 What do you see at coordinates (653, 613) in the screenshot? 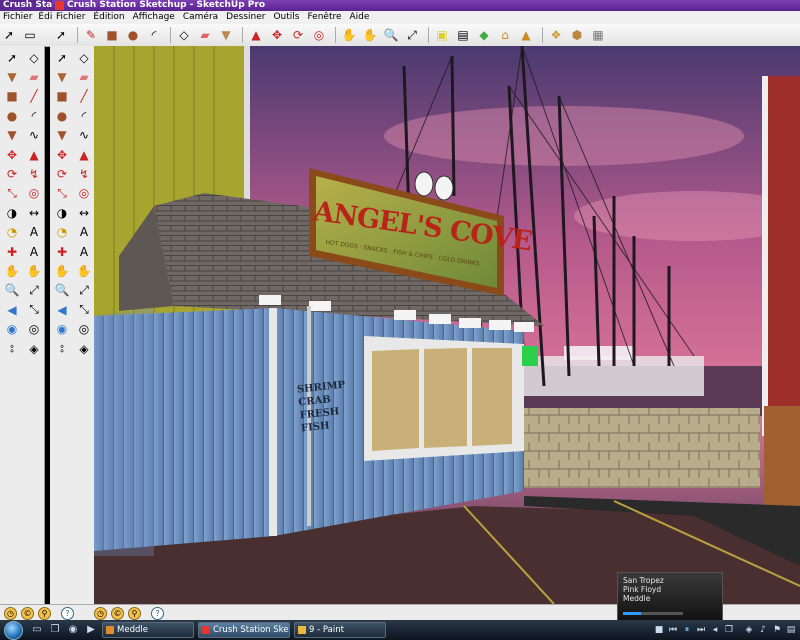
I see `playback-progress` at bounding box center [653, 613].